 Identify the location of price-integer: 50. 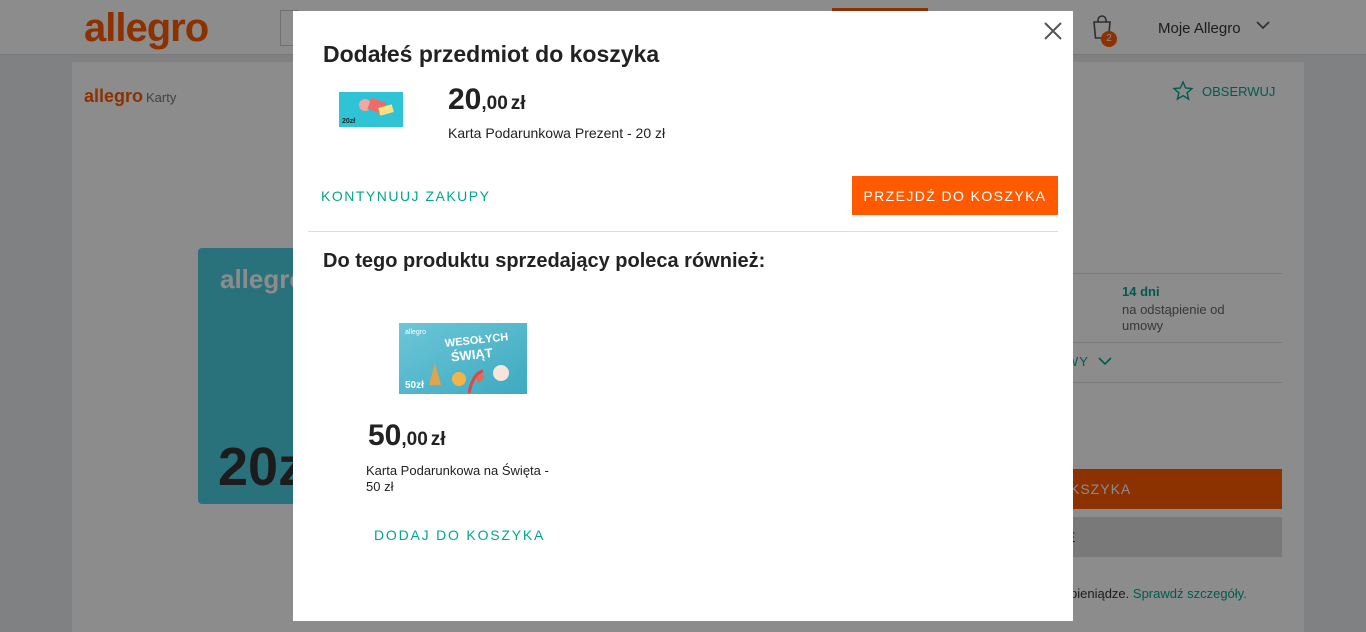
(385, 435).